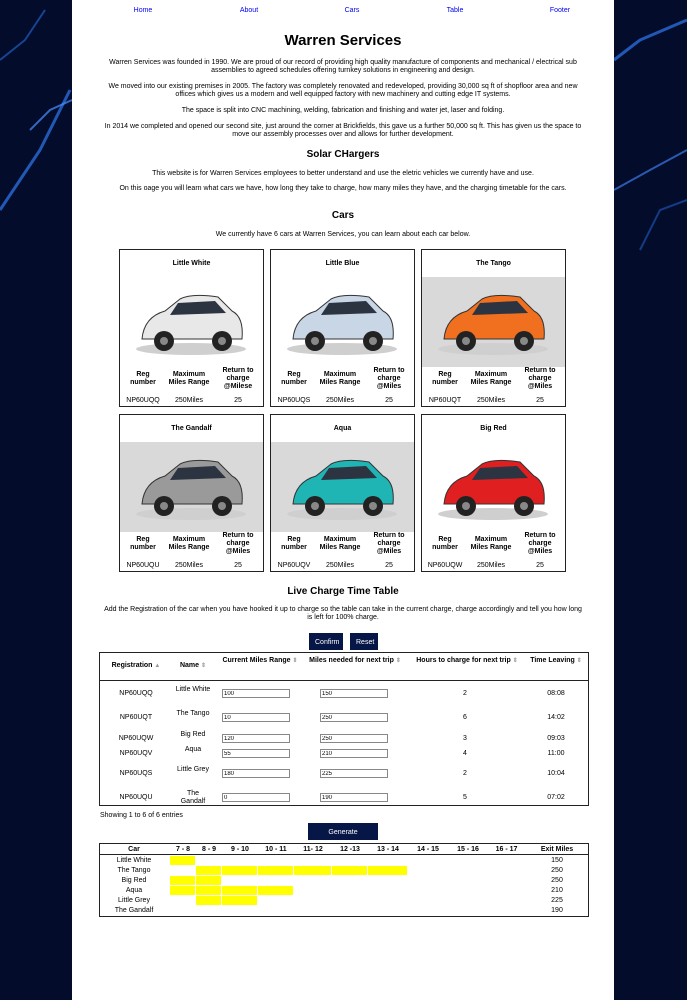  What do you see at coordinates (260, 661) in the screenshot?
I see `col-header-current-miles: Current Miles Range ⇕` at bounding box center [260, 661].